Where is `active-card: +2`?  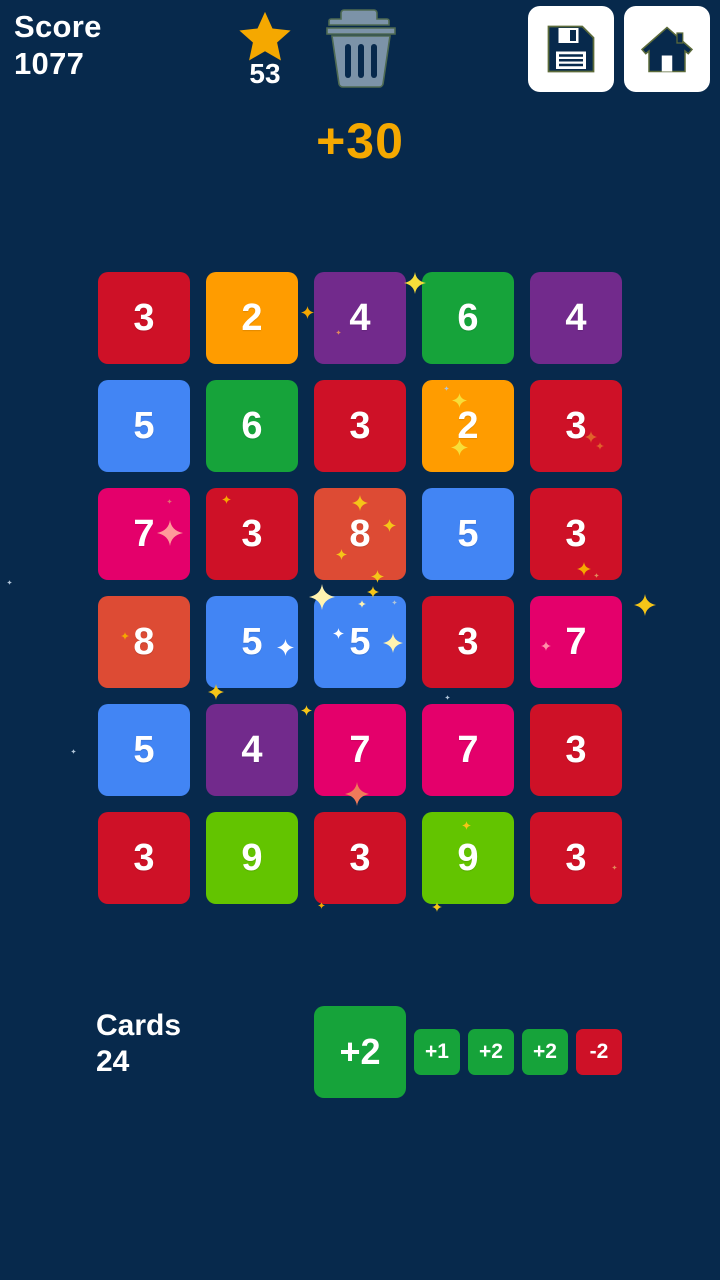 active-card: +2 is located at coordinates (360, 1052).